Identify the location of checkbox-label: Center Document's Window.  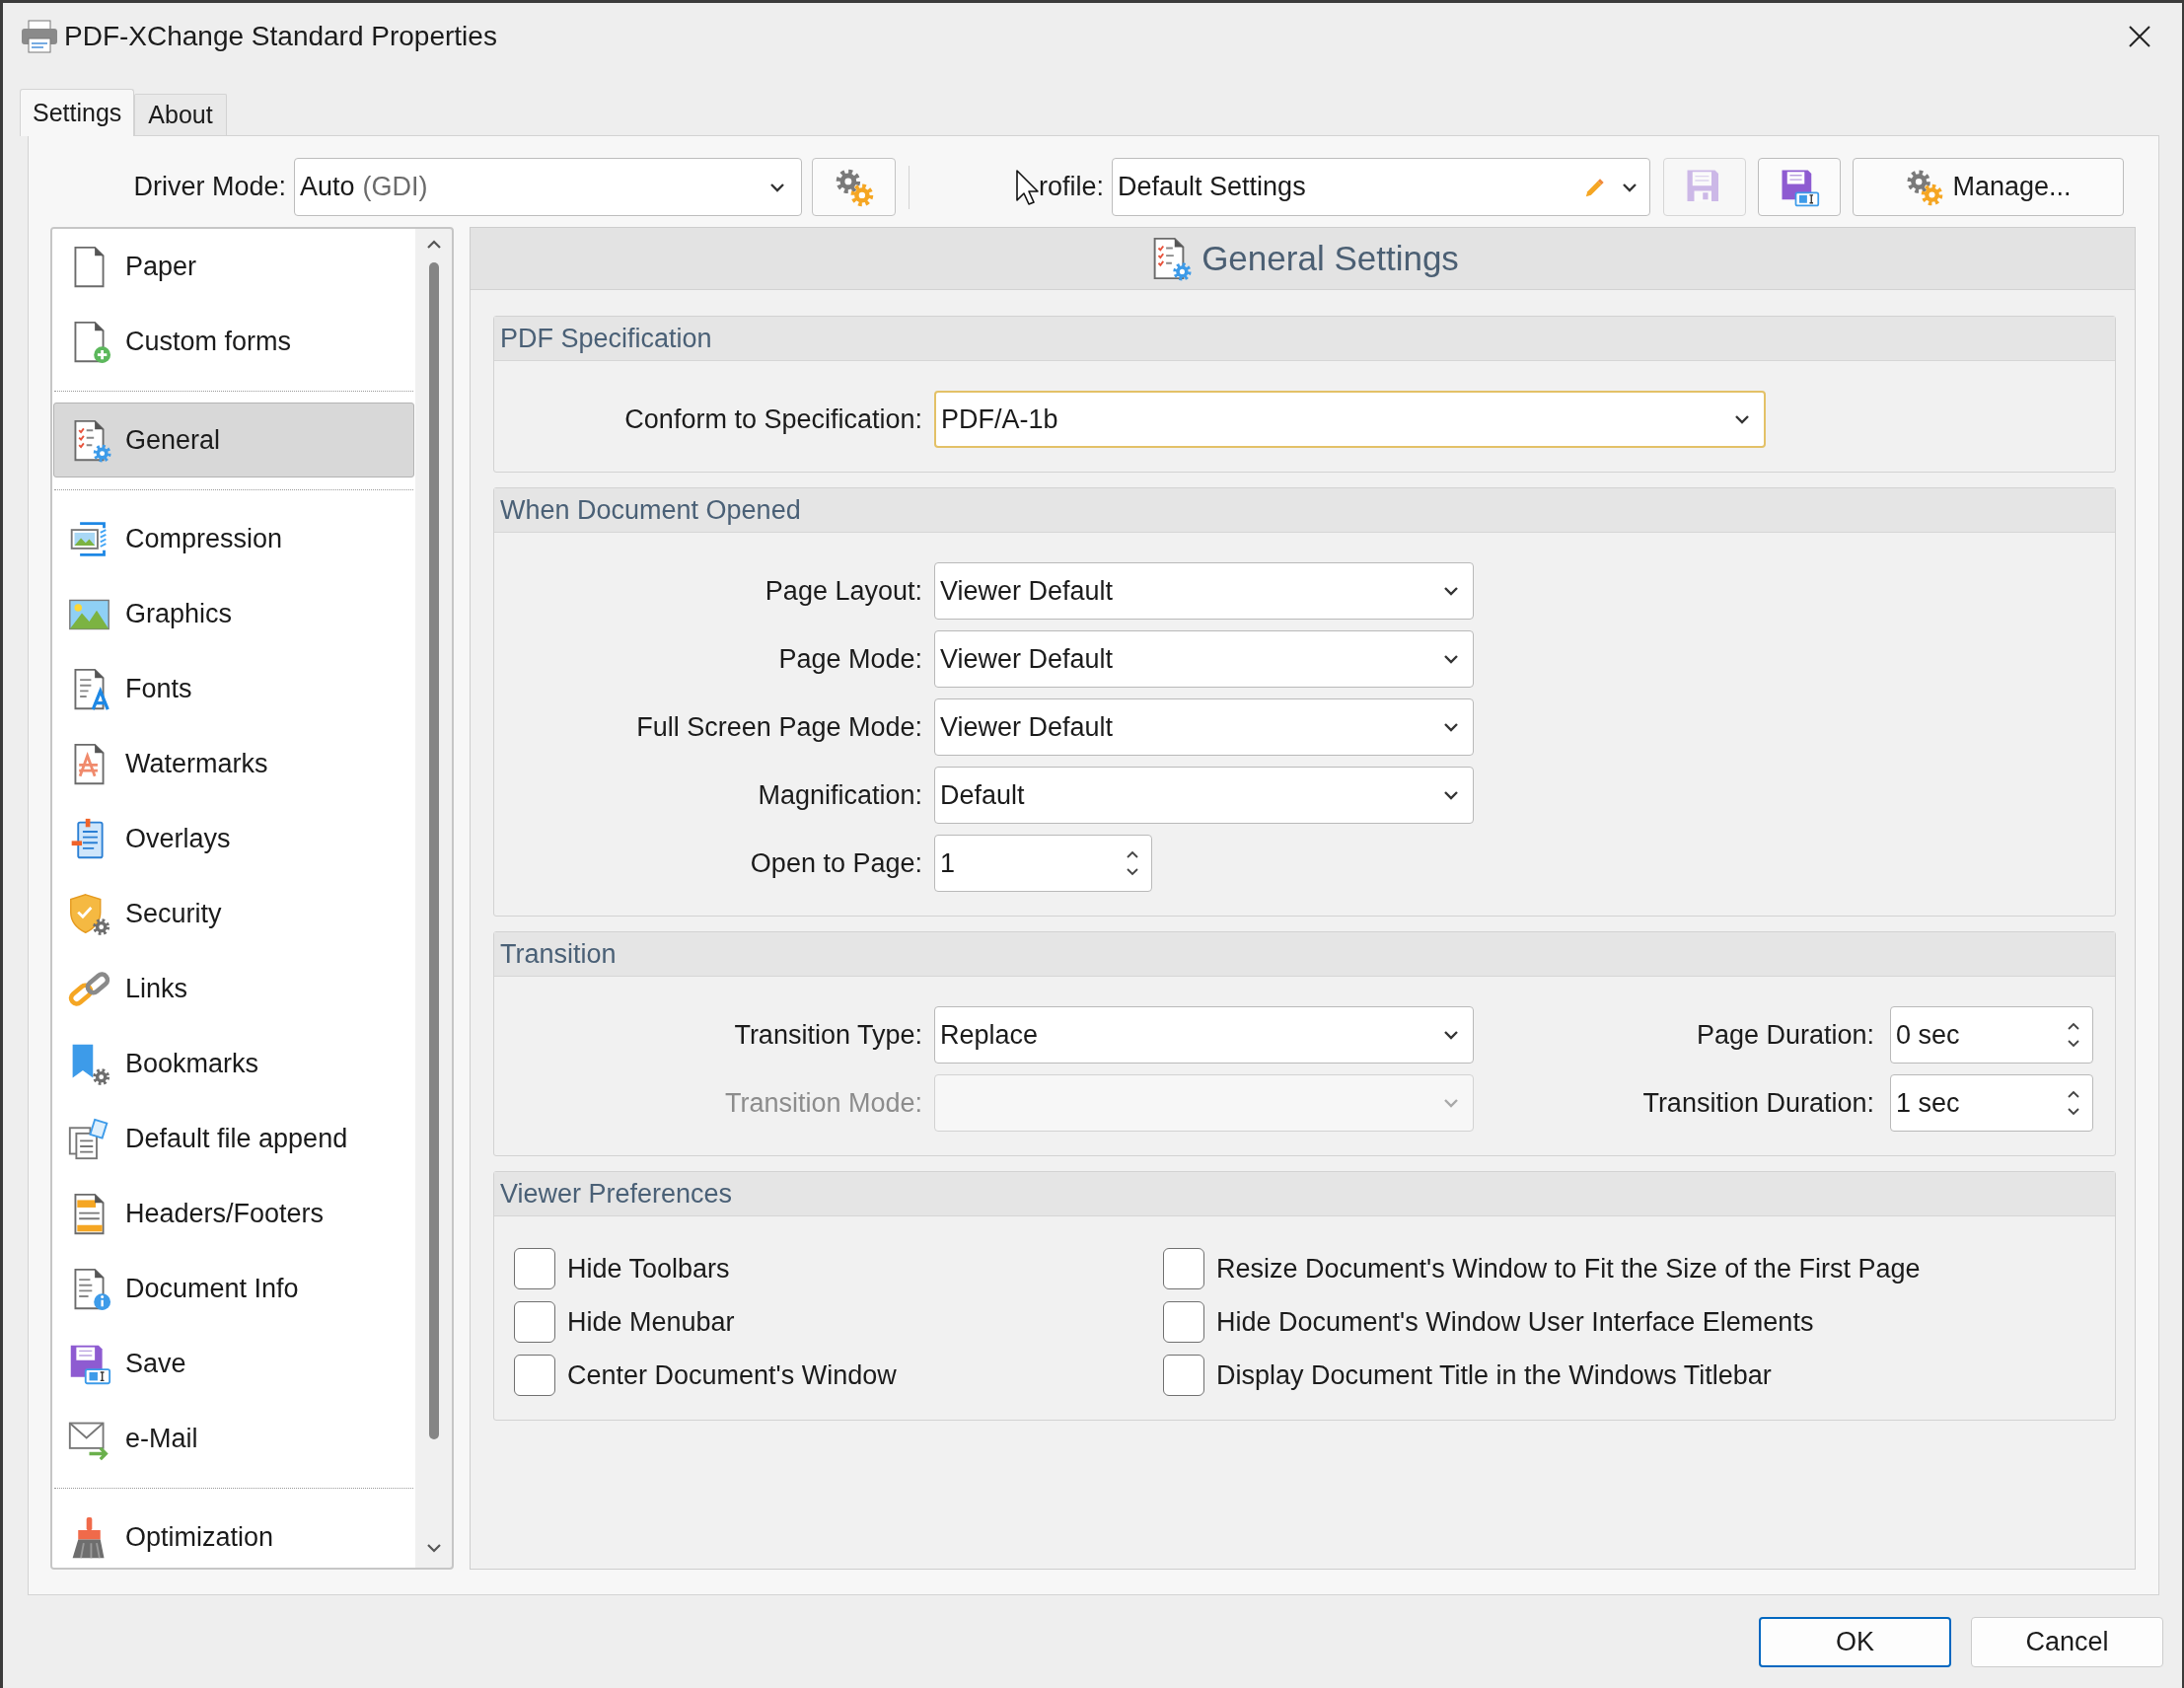
(732, 1375).